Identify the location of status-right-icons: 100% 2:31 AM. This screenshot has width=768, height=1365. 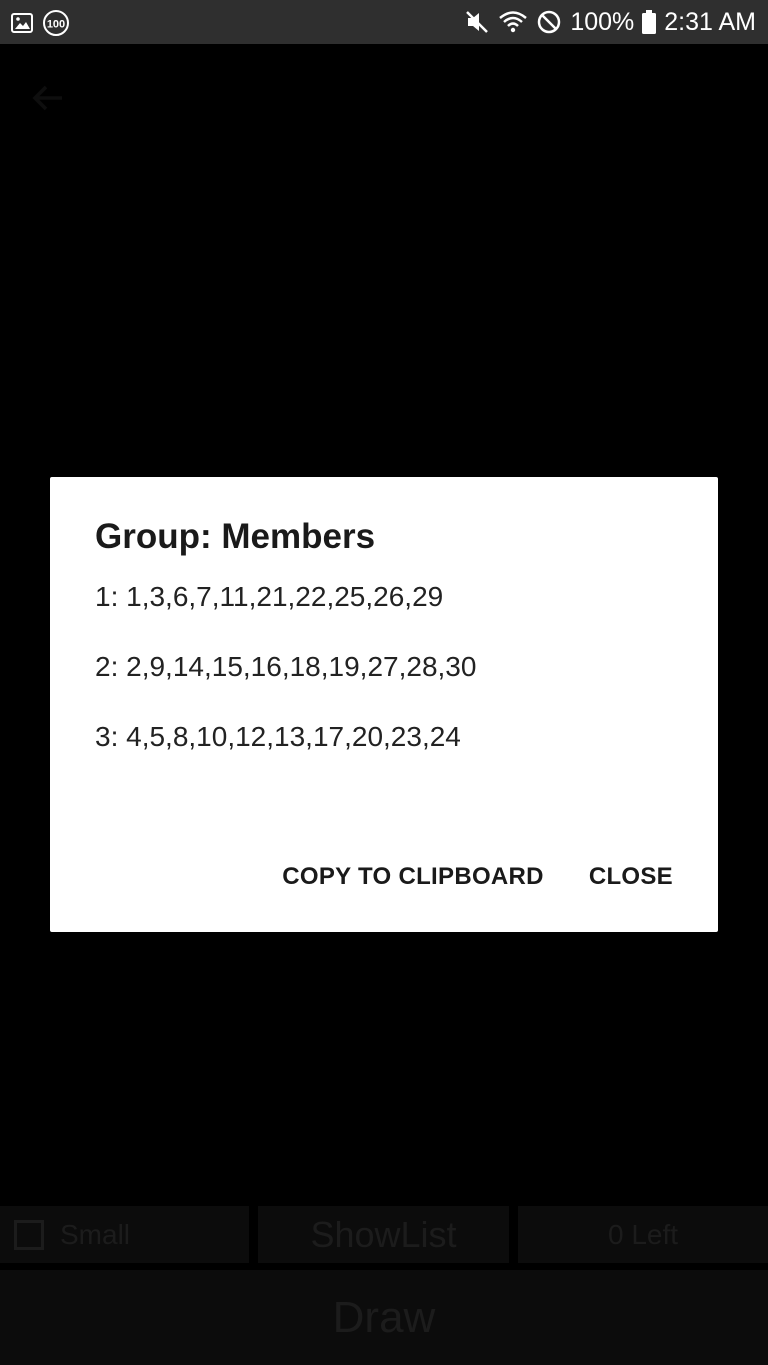
(610, 22).